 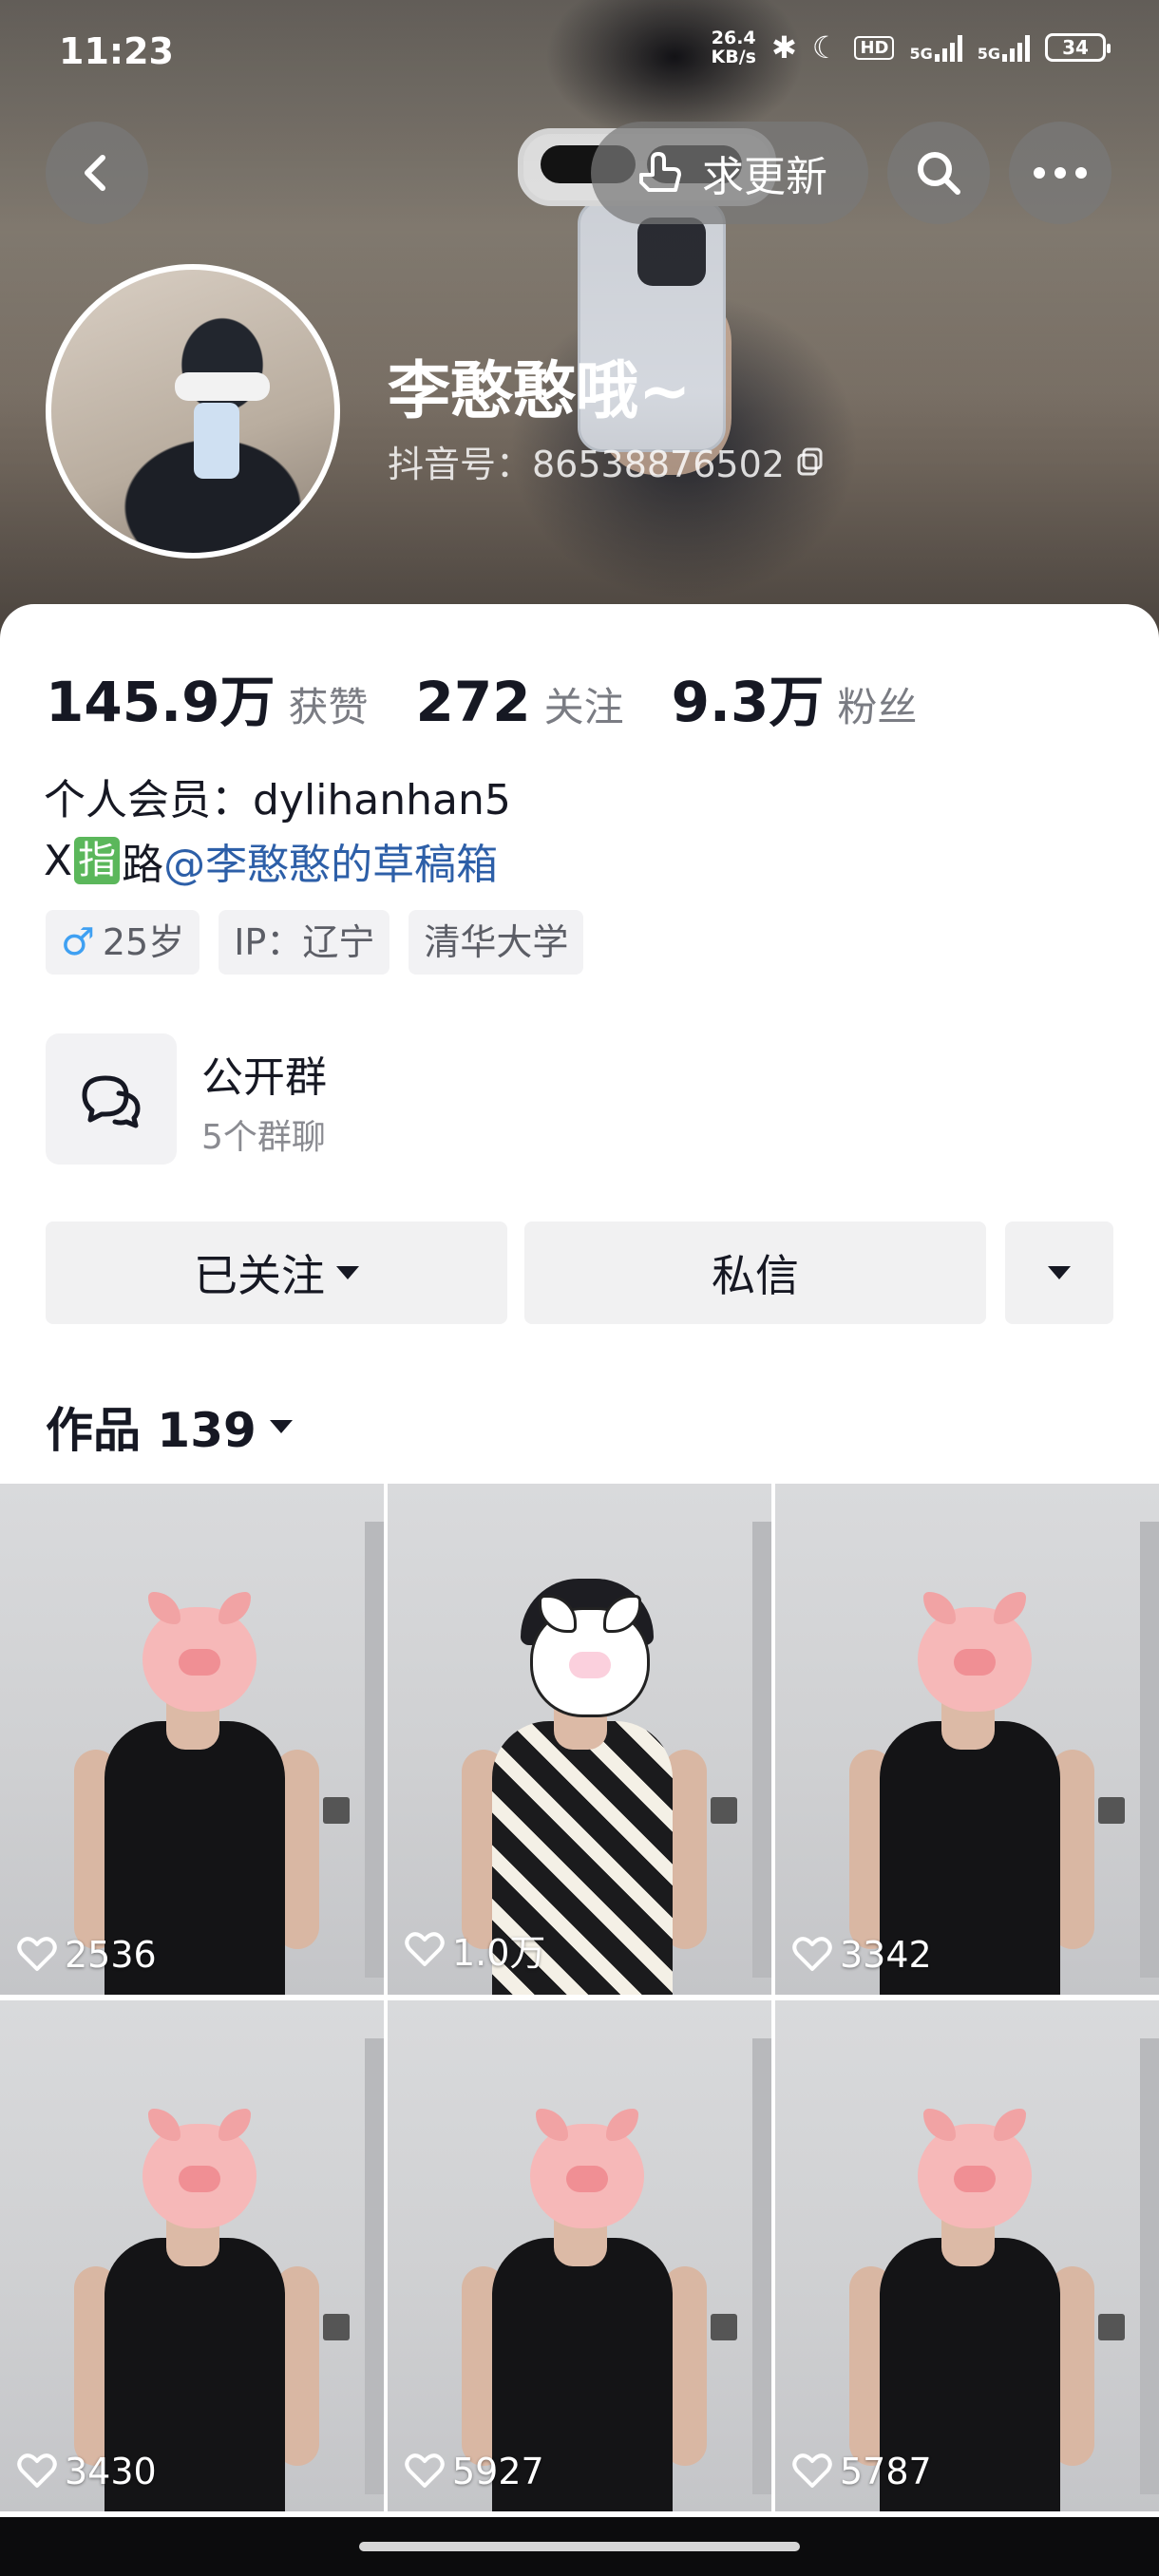 I want to click on hd-badge: HD, so click(x=874, y=47).